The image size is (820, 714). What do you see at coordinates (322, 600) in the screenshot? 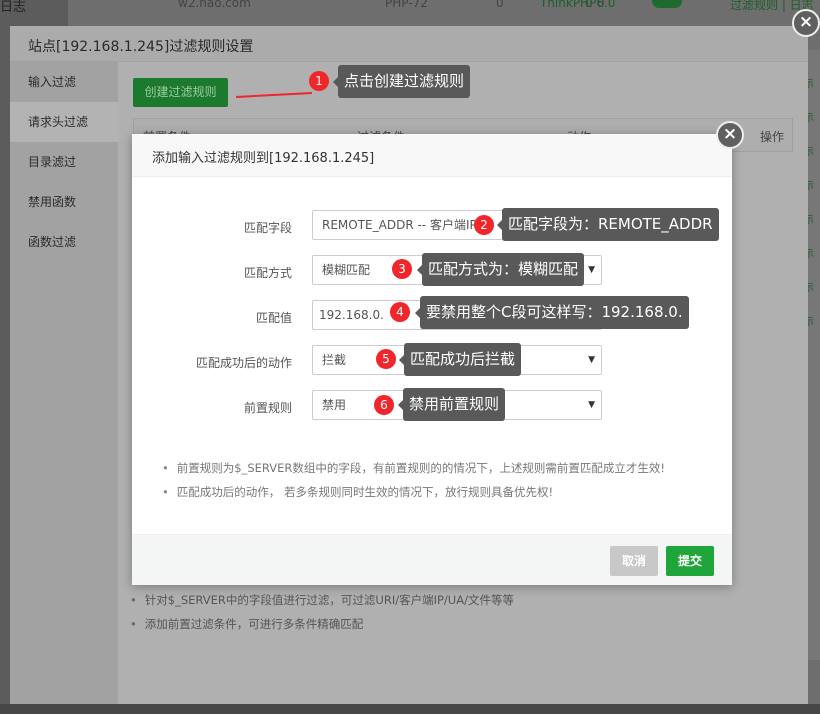
I see `outer-note: 针对$_SERVER中的字段值进行过滤，可过滤URI/客户端IP/UA/文件等等` at bounding box center [322, 600].